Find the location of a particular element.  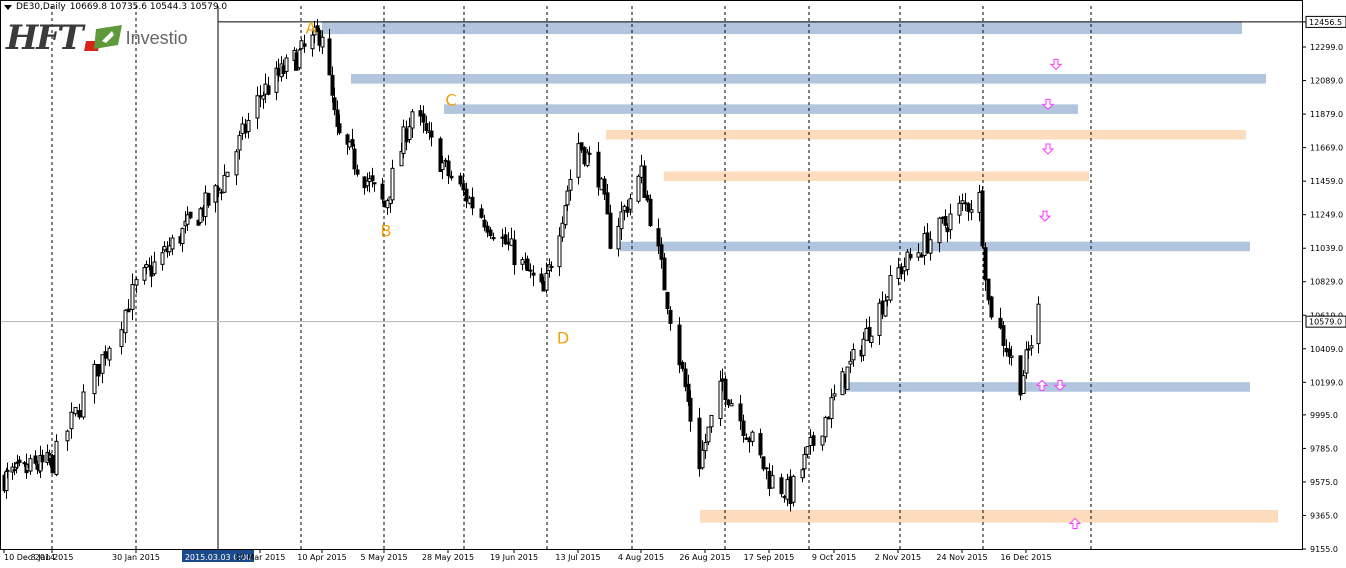

x-tick-label: 2 Nov 2015 is located at coordinates (898, 557).